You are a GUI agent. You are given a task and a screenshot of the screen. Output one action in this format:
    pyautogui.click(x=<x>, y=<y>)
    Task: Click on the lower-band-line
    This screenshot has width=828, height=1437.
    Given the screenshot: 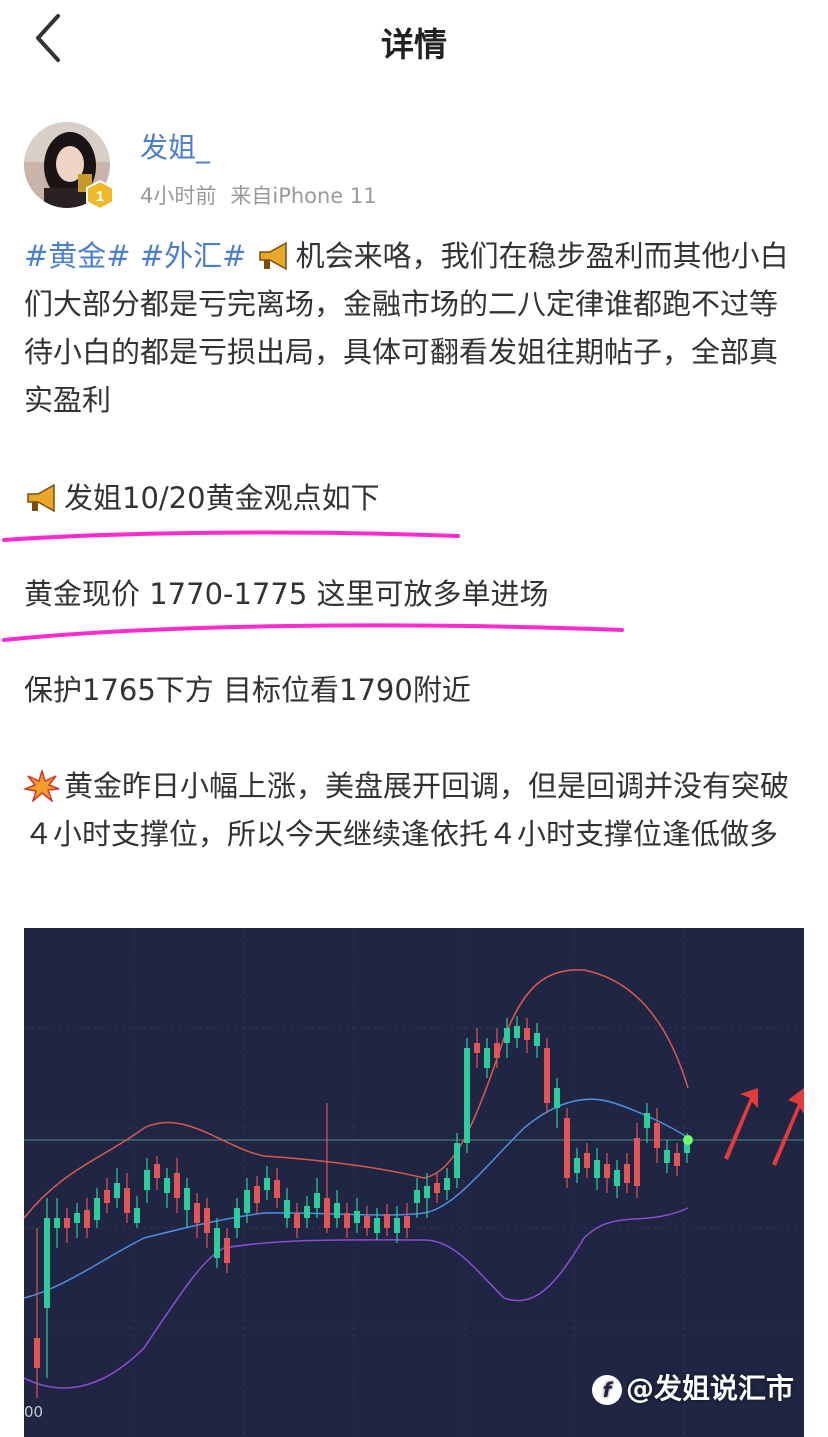 What is the action you would take?
    pyautogui.click(x=356, y=1298)
    